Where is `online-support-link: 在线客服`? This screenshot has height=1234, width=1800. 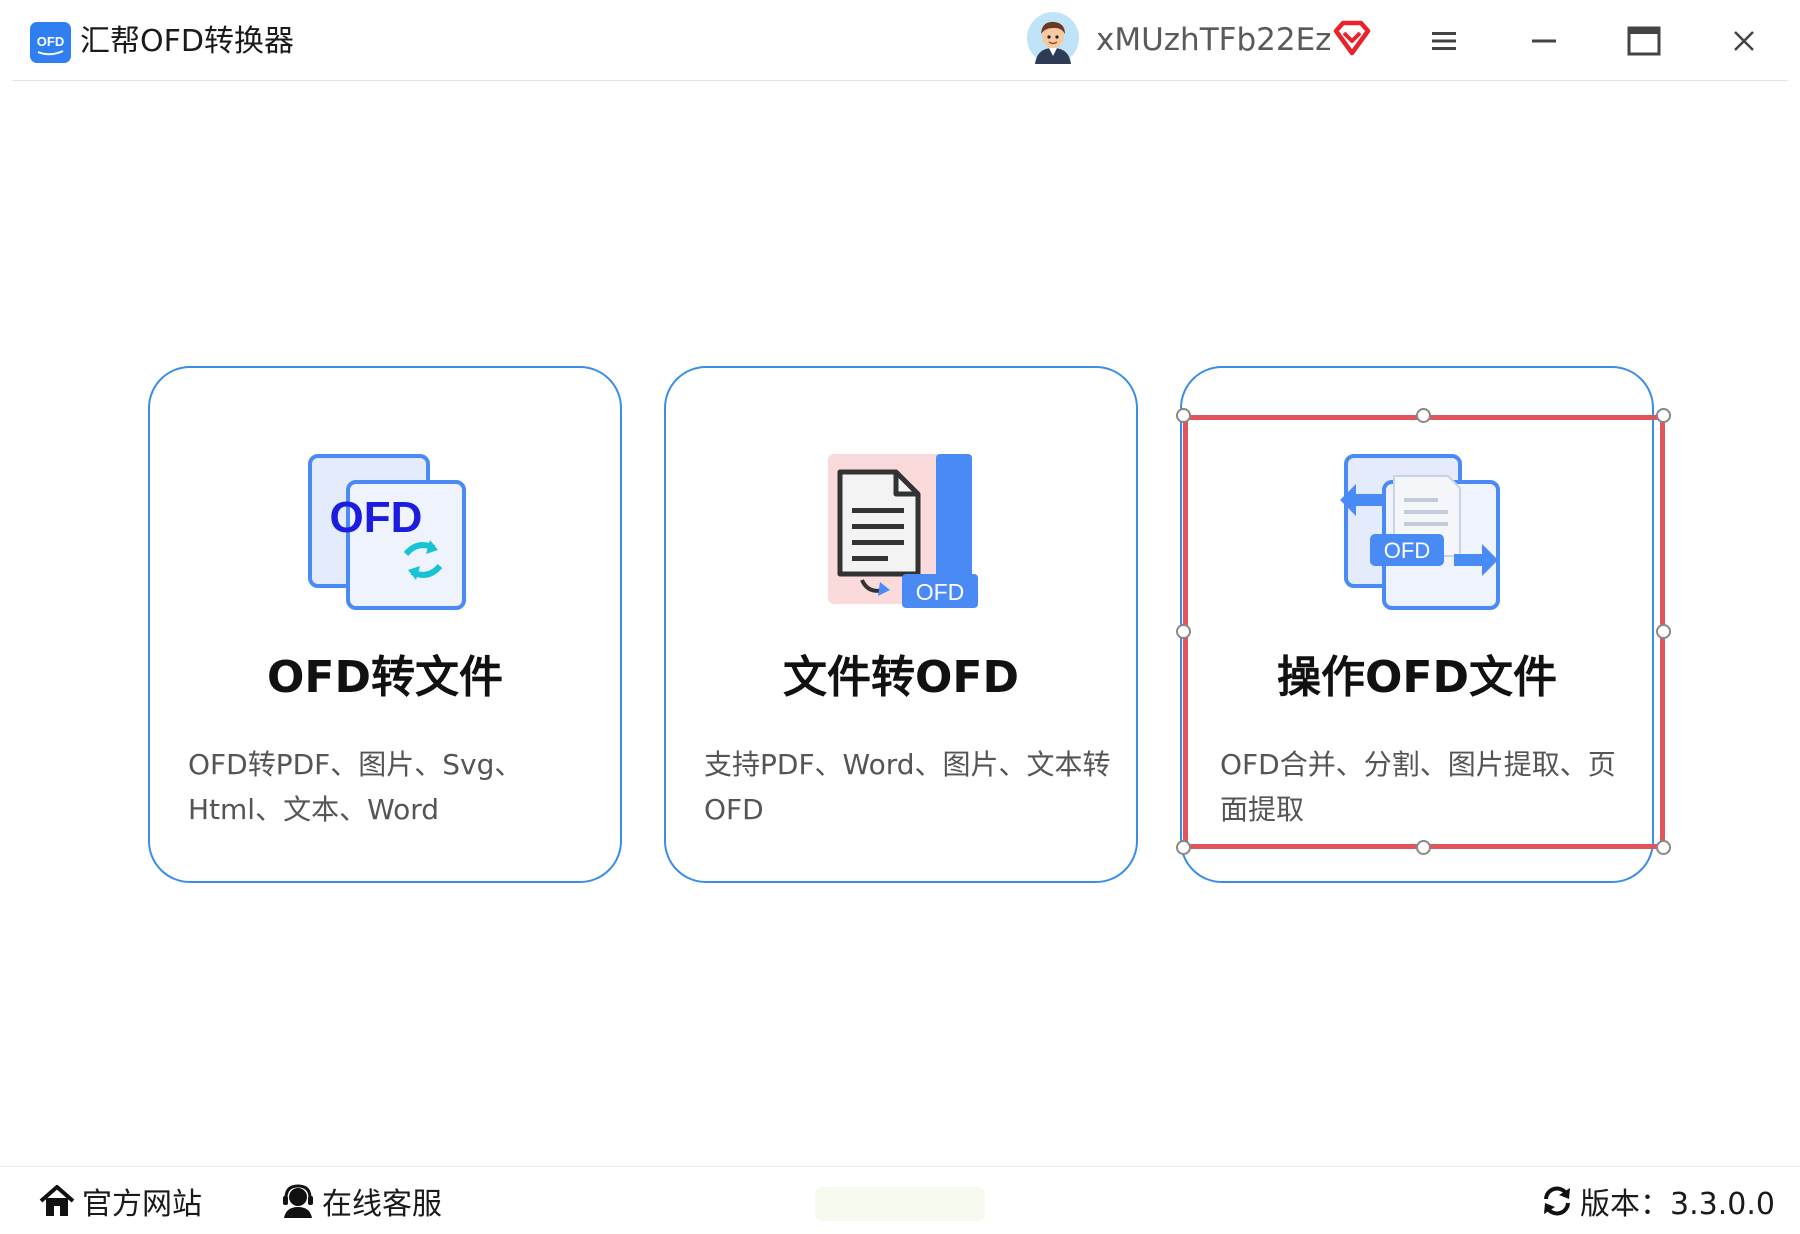 online-support-link: 在线客服 is located at coordinates (361, 1201).